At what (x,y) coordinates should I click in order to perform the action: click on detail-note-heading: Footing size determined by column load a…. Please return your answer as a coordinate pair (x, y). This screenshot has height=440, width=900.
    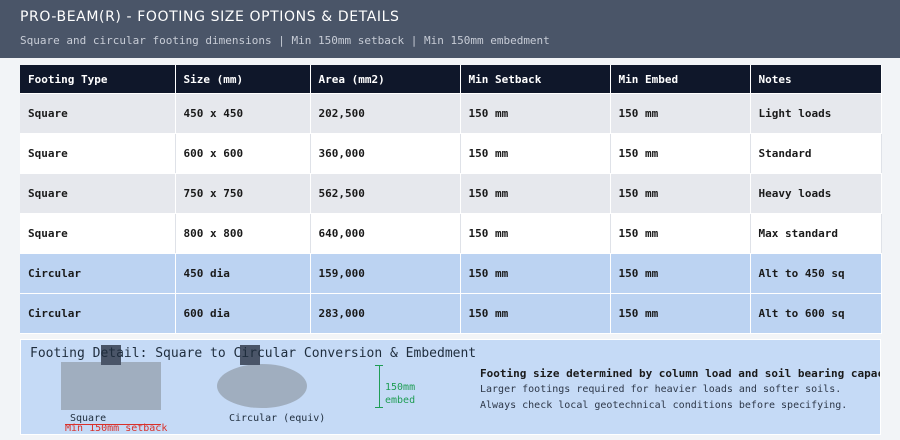
    Looking at the image, I should click on (680, 373).